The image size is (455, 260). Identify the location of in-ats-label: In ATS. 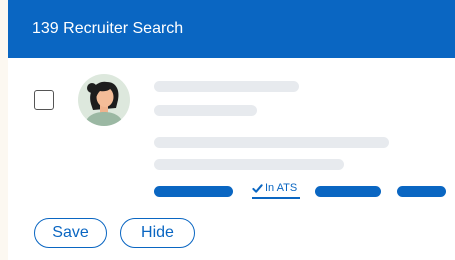
(281, 188).